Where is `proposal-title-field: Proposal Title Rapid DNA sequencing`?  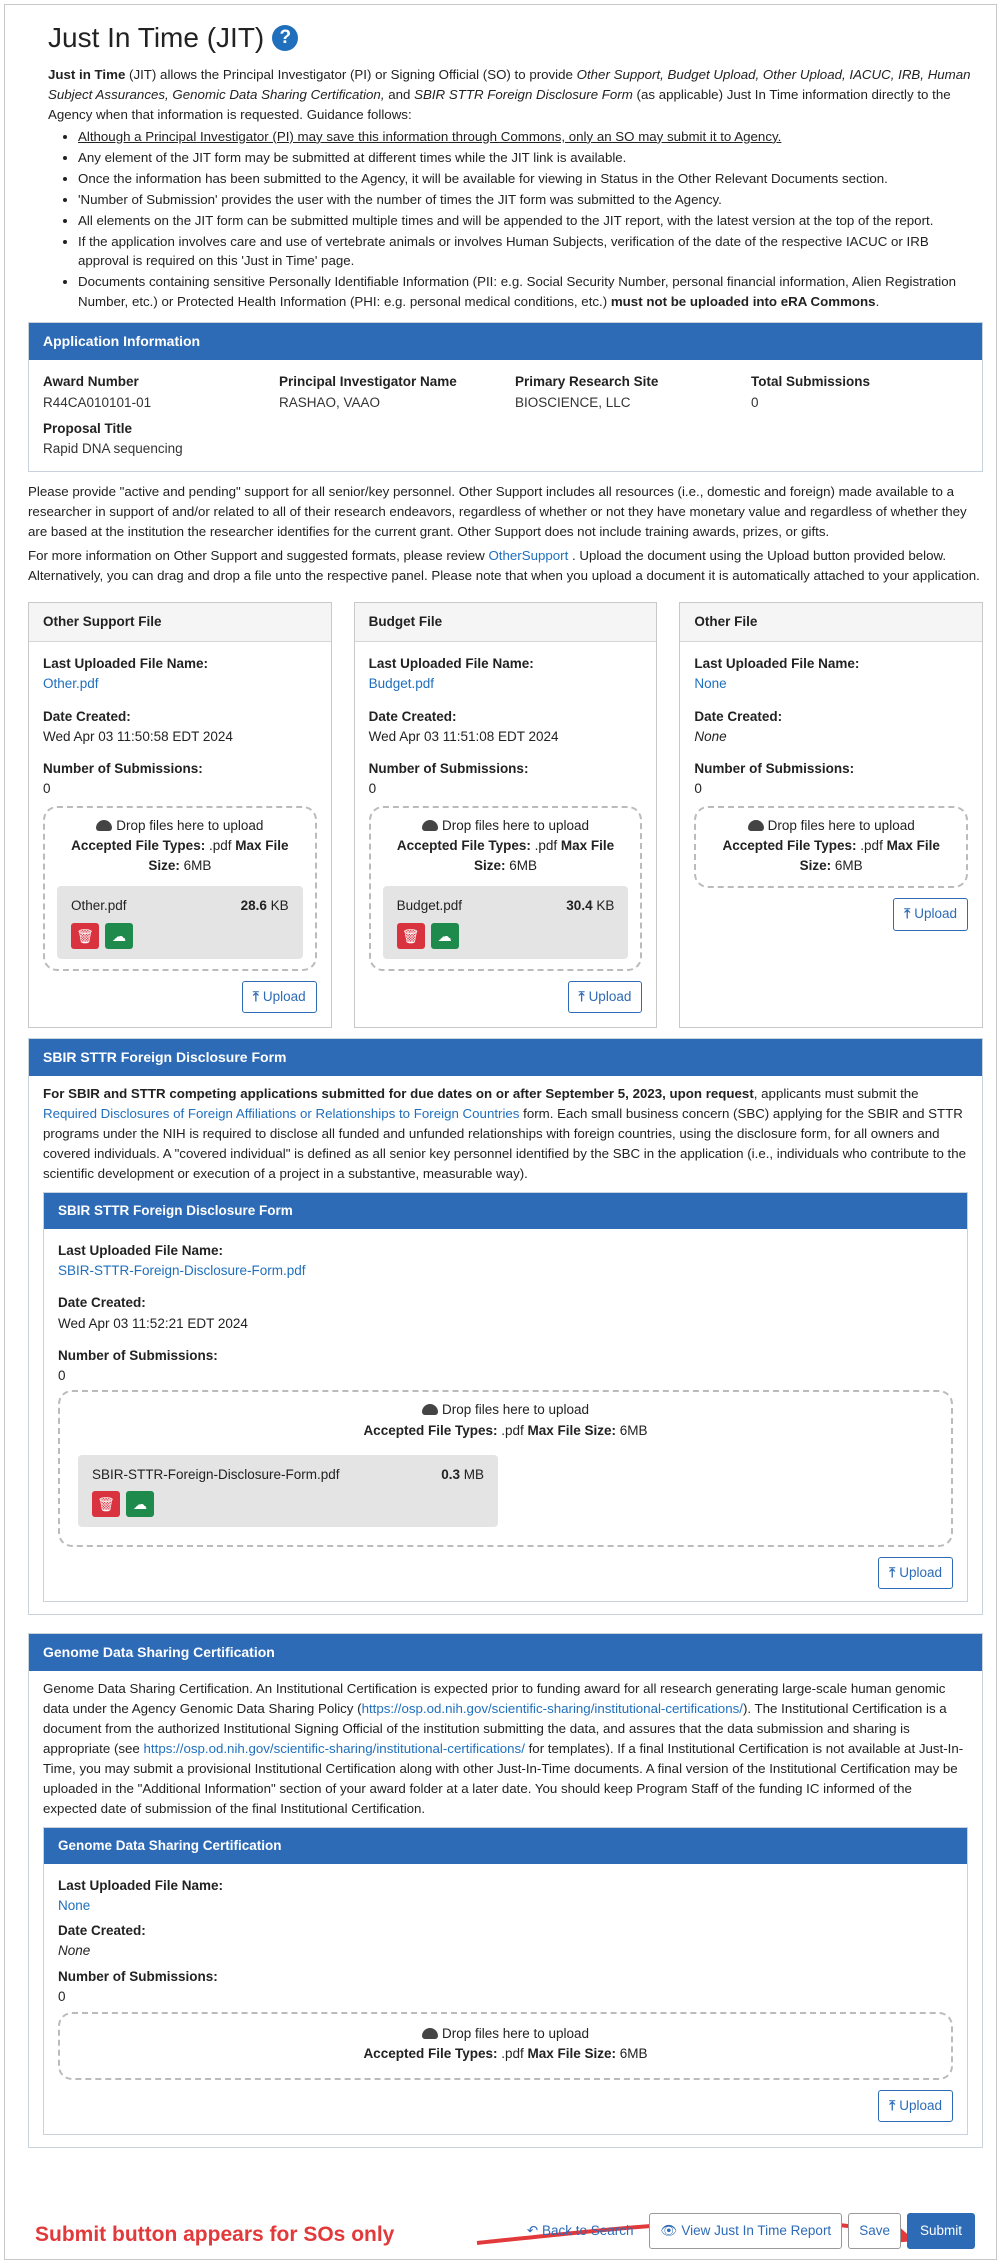 proposal-title-field: Proposal Title Rapid DNA sequencing is located at coordinates (161, 439).